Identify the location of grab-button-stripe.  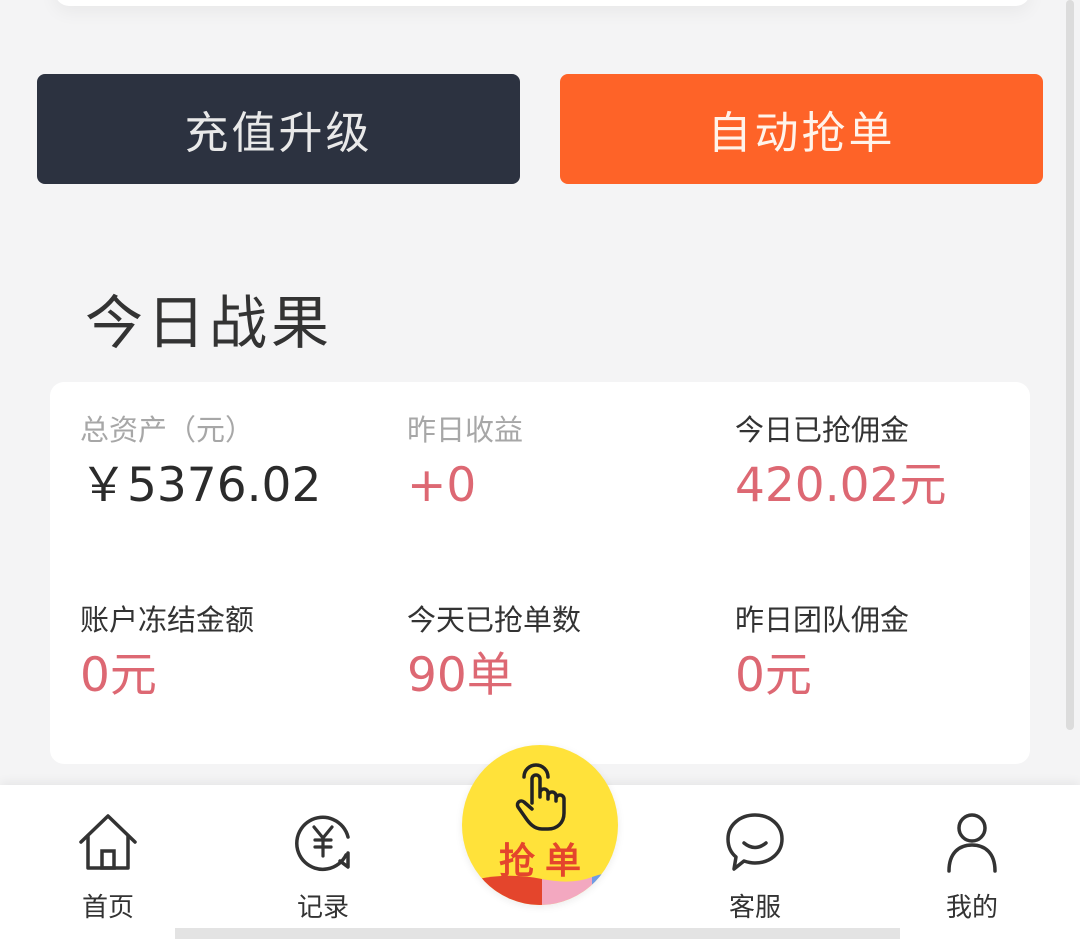
(540, 889).